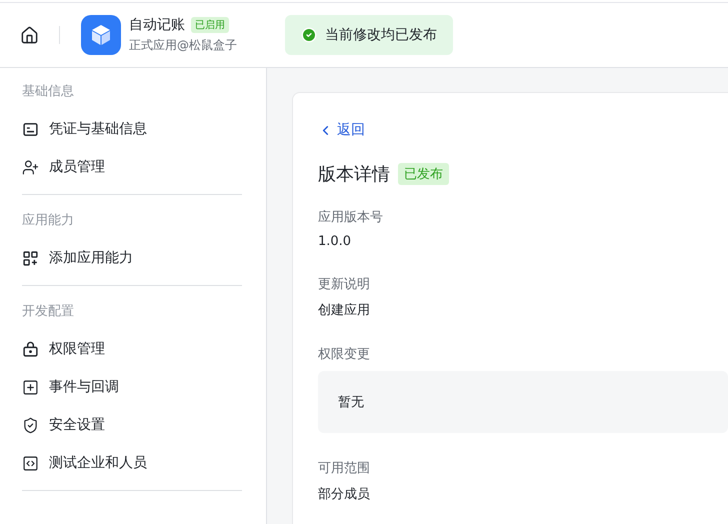 The height and width of the screenshot is (524, 728). Describe the element at coordinates (84, 387) in the screenshot. I see `sidebar-item-label: 事件与回调` at that location.